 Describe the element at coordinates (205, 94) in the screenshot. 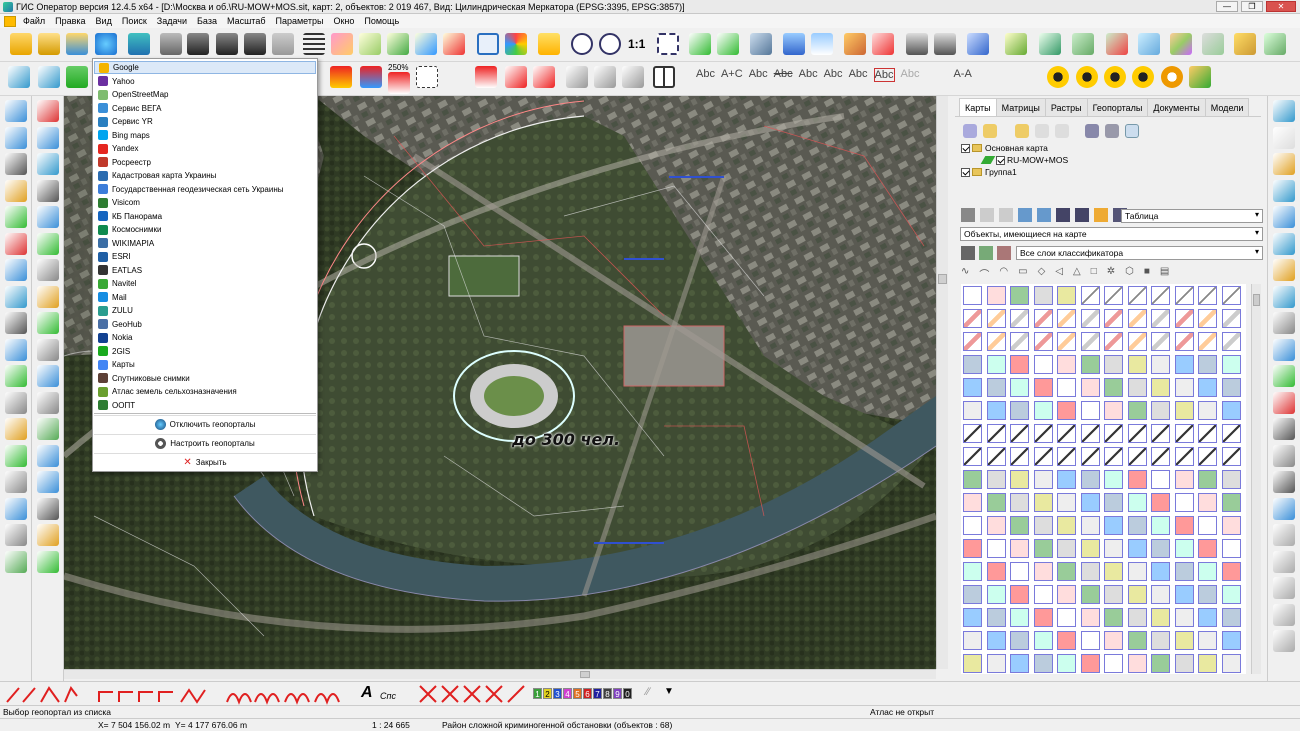

I see `geoportal-item: OpenStreetMap` at that location.